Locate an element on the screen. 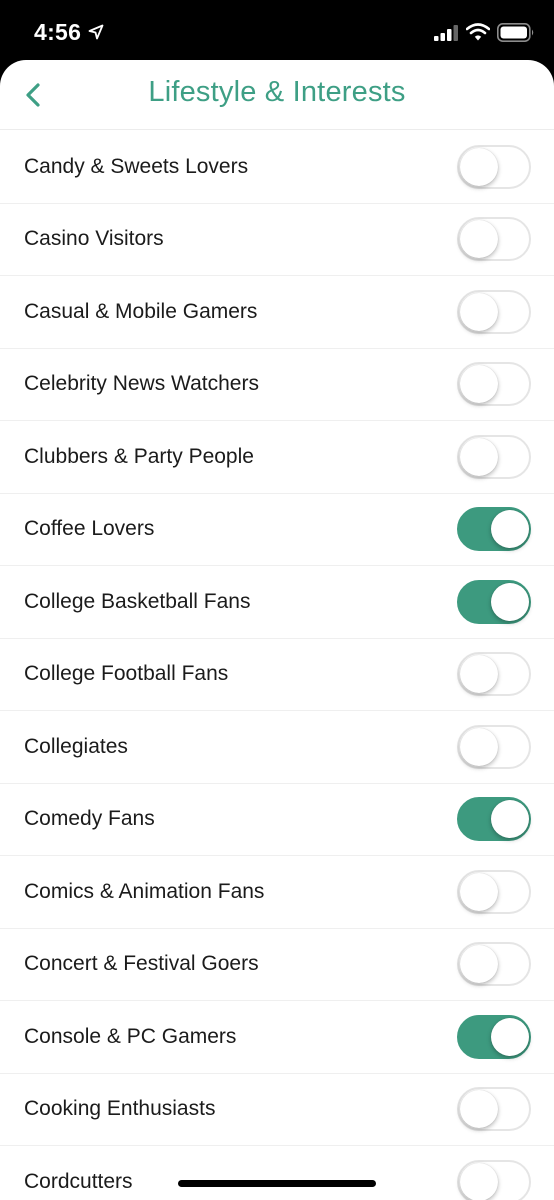 This screenshot has height=1200, width=554. list-item: Casual & Mobile Gamers is located at coordinates (277, 312).